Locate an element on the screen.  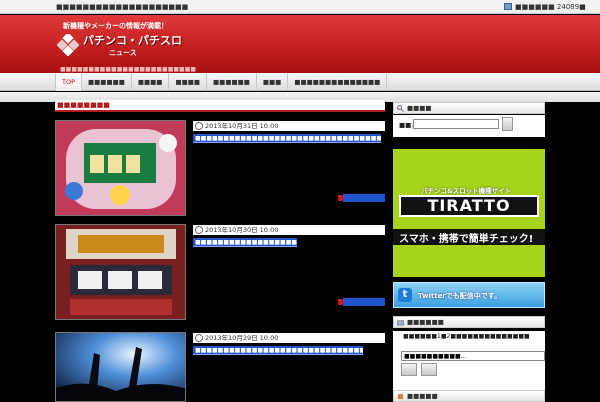
twitter-banner-text: Twitterでも配信中です。 is located at coordinates (460, 296).